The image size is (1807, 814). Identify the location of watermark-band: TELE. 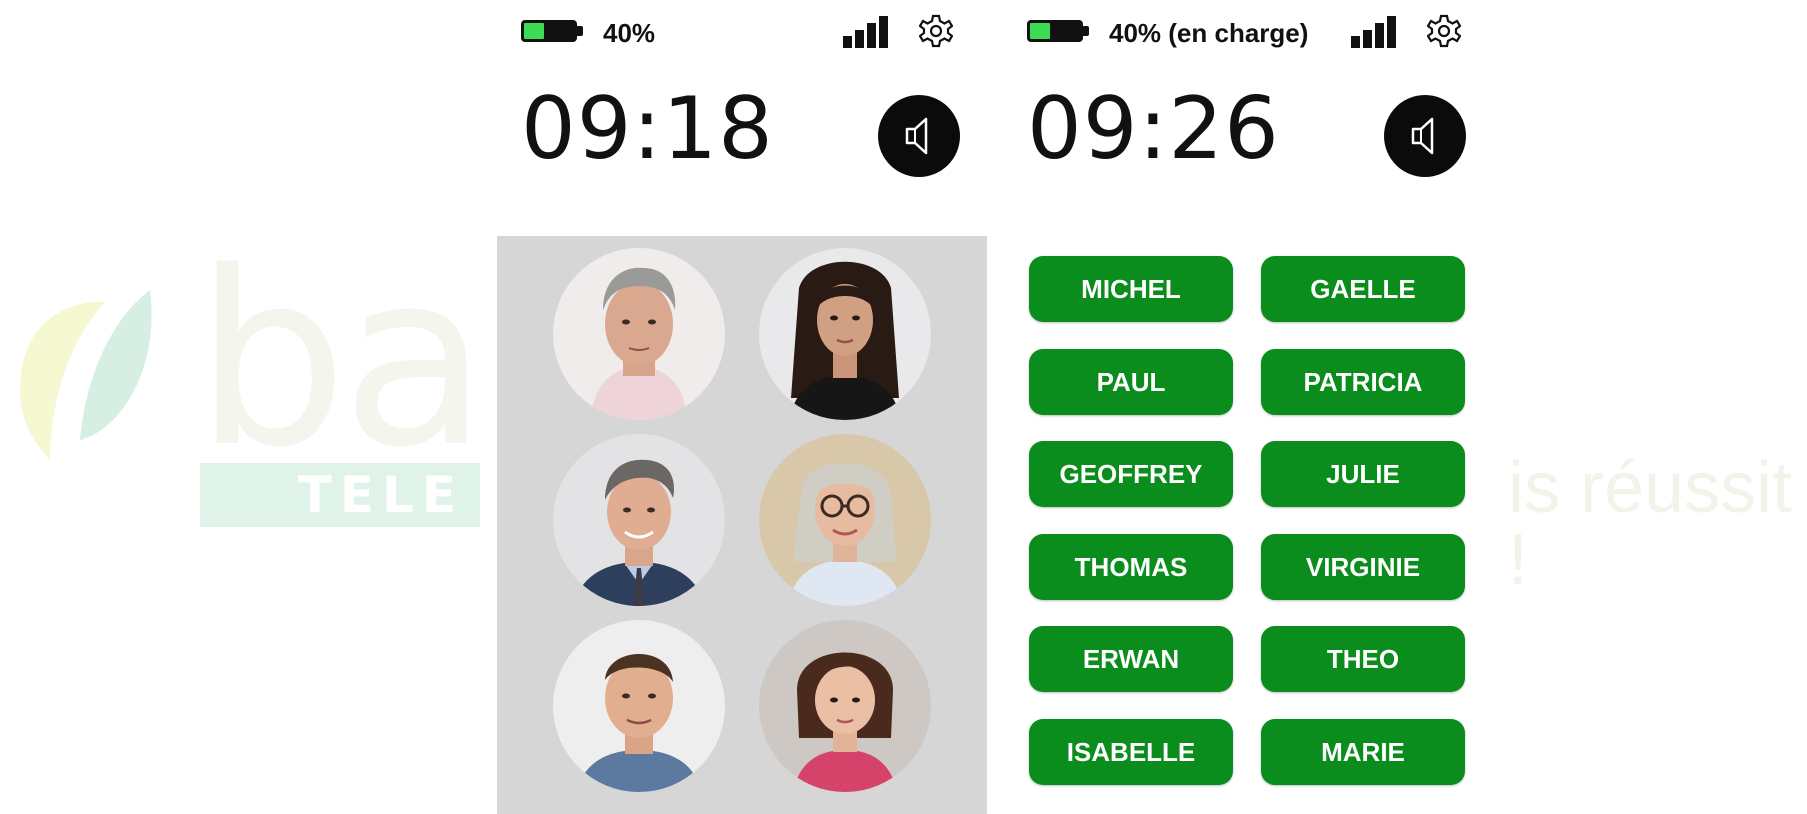
(340, 495).